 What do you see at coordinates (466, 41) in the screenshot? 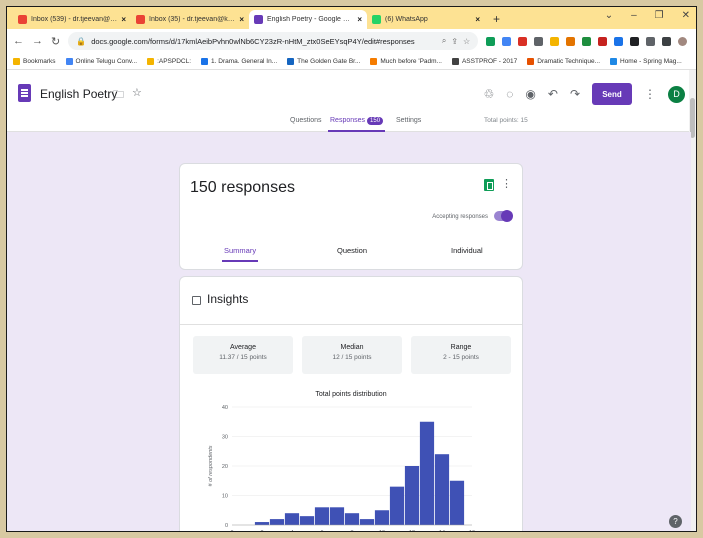
I see `bookmark-star-icon: ☆` at bounding box center [466, 41].